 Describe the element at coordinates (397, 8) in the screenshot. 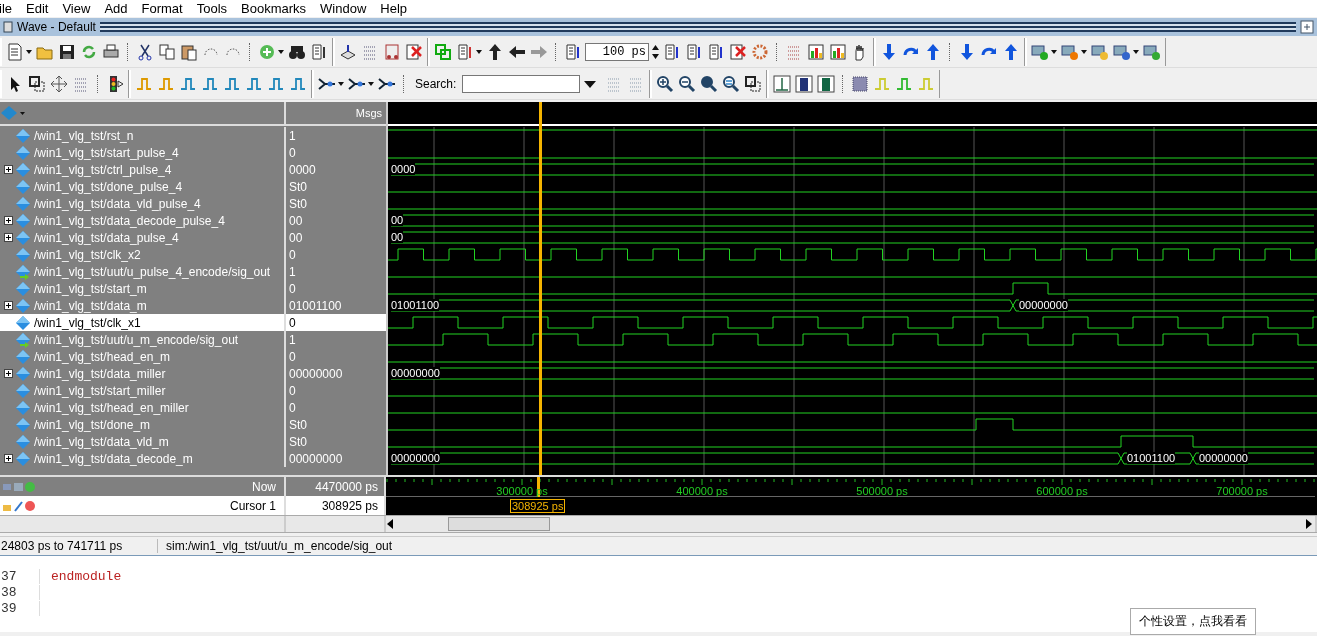

I see `menu-item: Help` at that location.